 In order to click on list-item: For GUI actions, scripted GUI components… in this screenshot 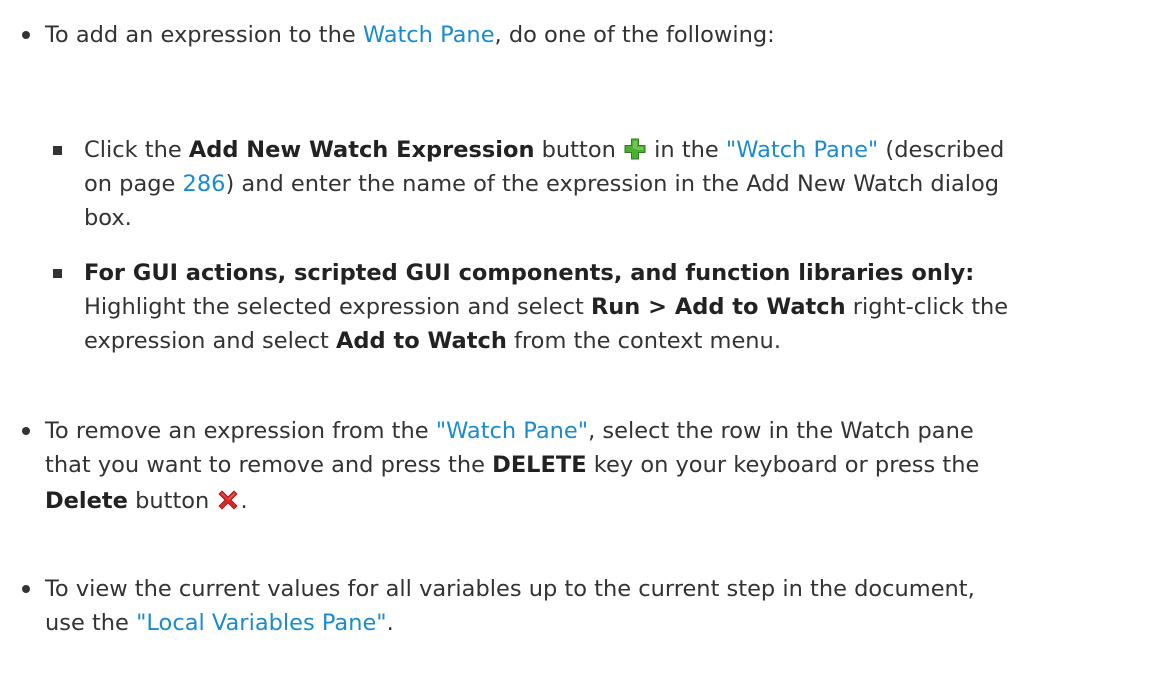, I will do `click(529, 273)`.